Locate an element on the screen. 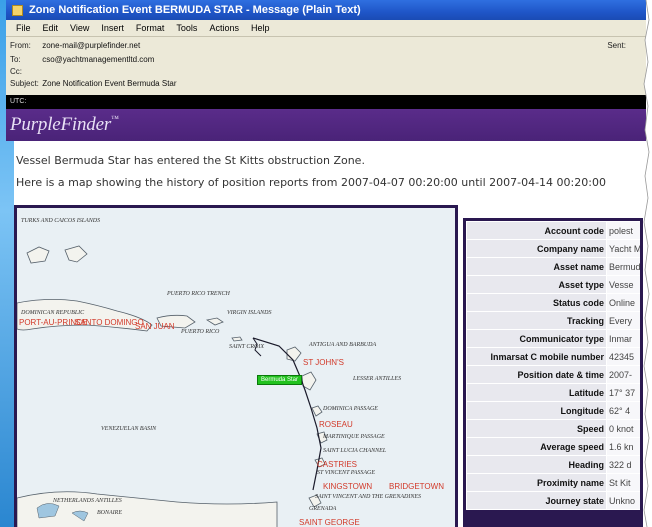  info-value: Yacht M is located at coordinates (623, 248).